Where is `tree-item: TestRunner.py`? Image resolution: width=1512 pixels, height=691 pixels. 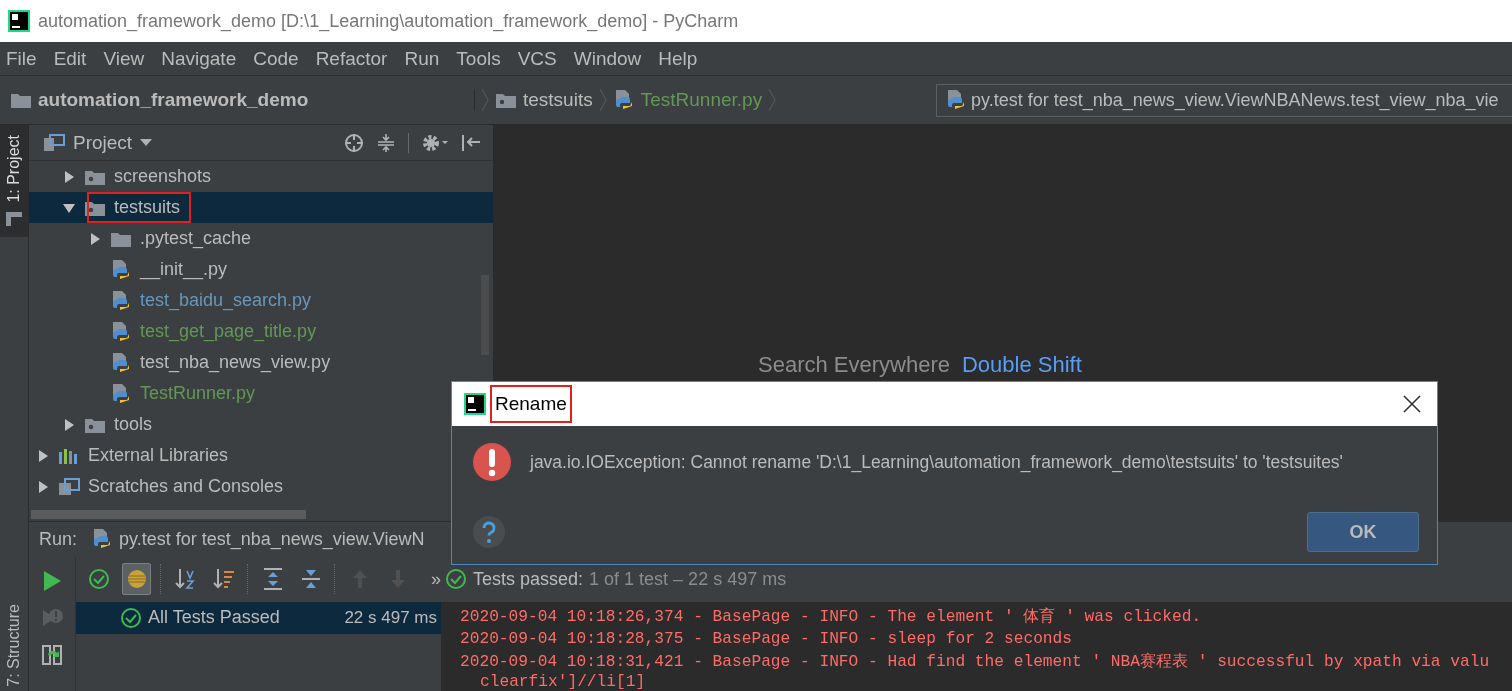 tree-item: TestRunner.py is located at coordinates (261, 393).